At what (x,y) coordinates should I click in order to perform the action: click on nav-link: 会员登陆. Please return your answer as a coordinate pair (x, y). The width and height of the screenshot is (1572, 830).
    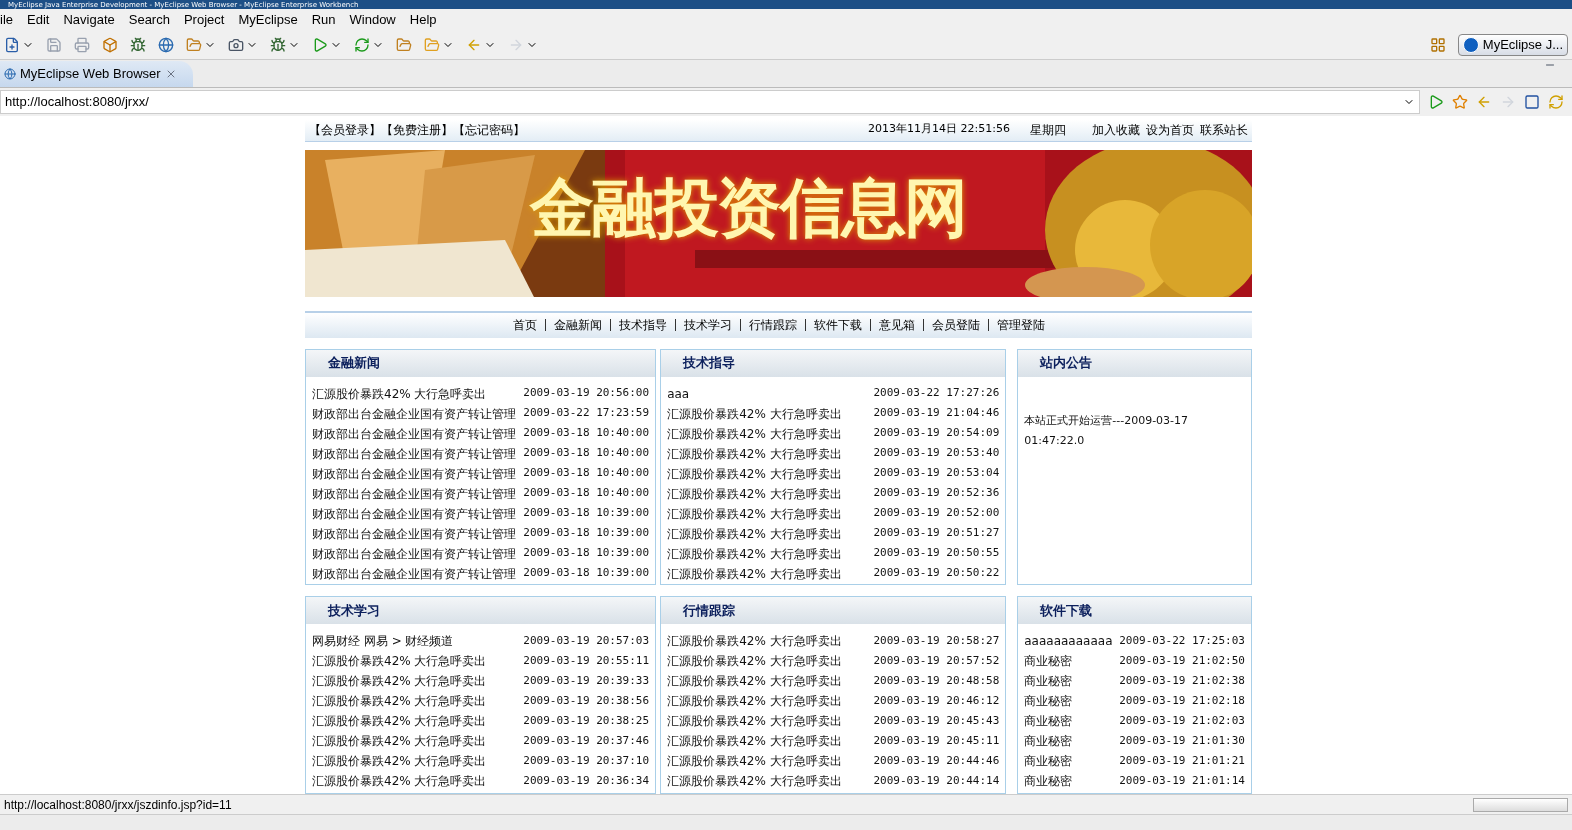
    Looking at the image, I should click on (955, 325).